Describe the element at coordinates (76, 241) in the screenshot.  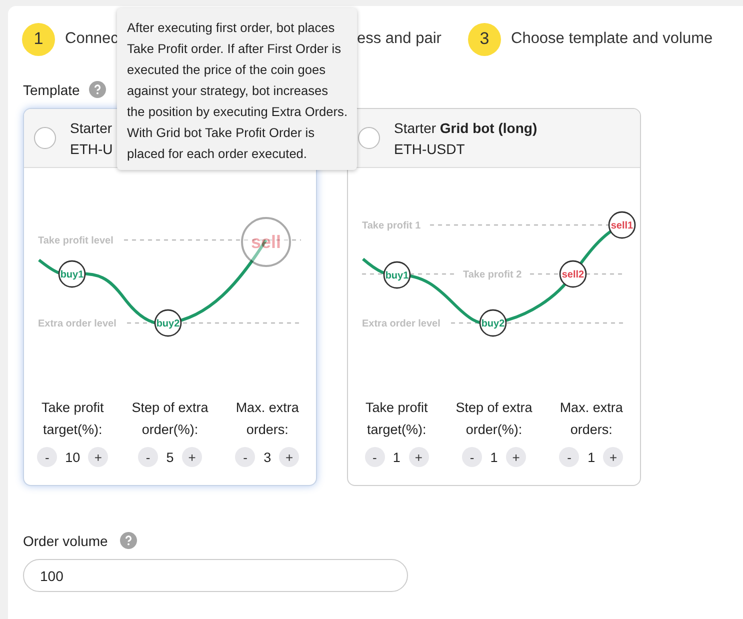
I see `level-label: Take profit level` at that location.